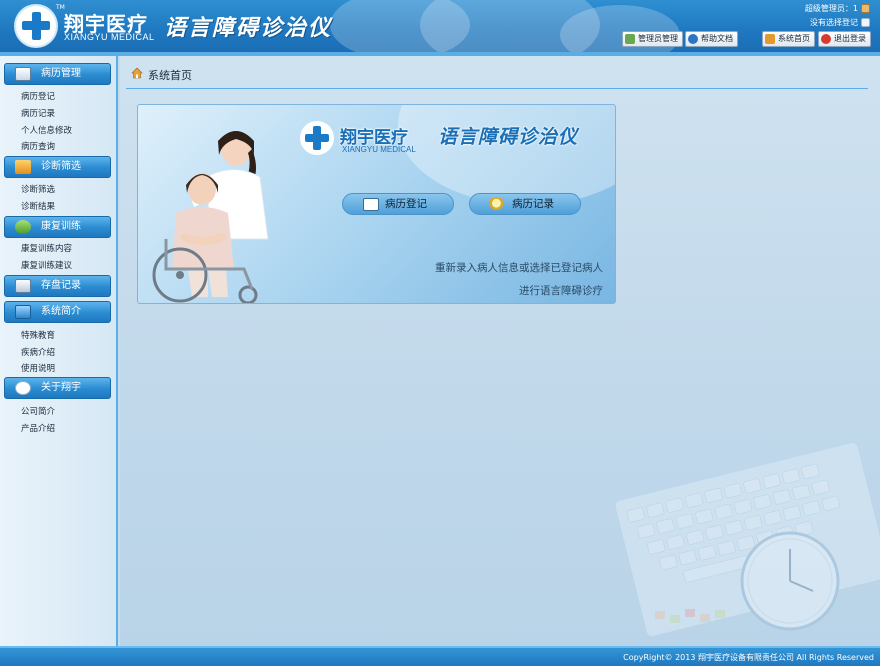 The width and height of the screenshot is (880, 666). What do you see at coordinates (38, 189) in the screenshot?
I see `sidebar-item-diagnosis-screening: 诊断筛选` at bounding box center [38, 189].